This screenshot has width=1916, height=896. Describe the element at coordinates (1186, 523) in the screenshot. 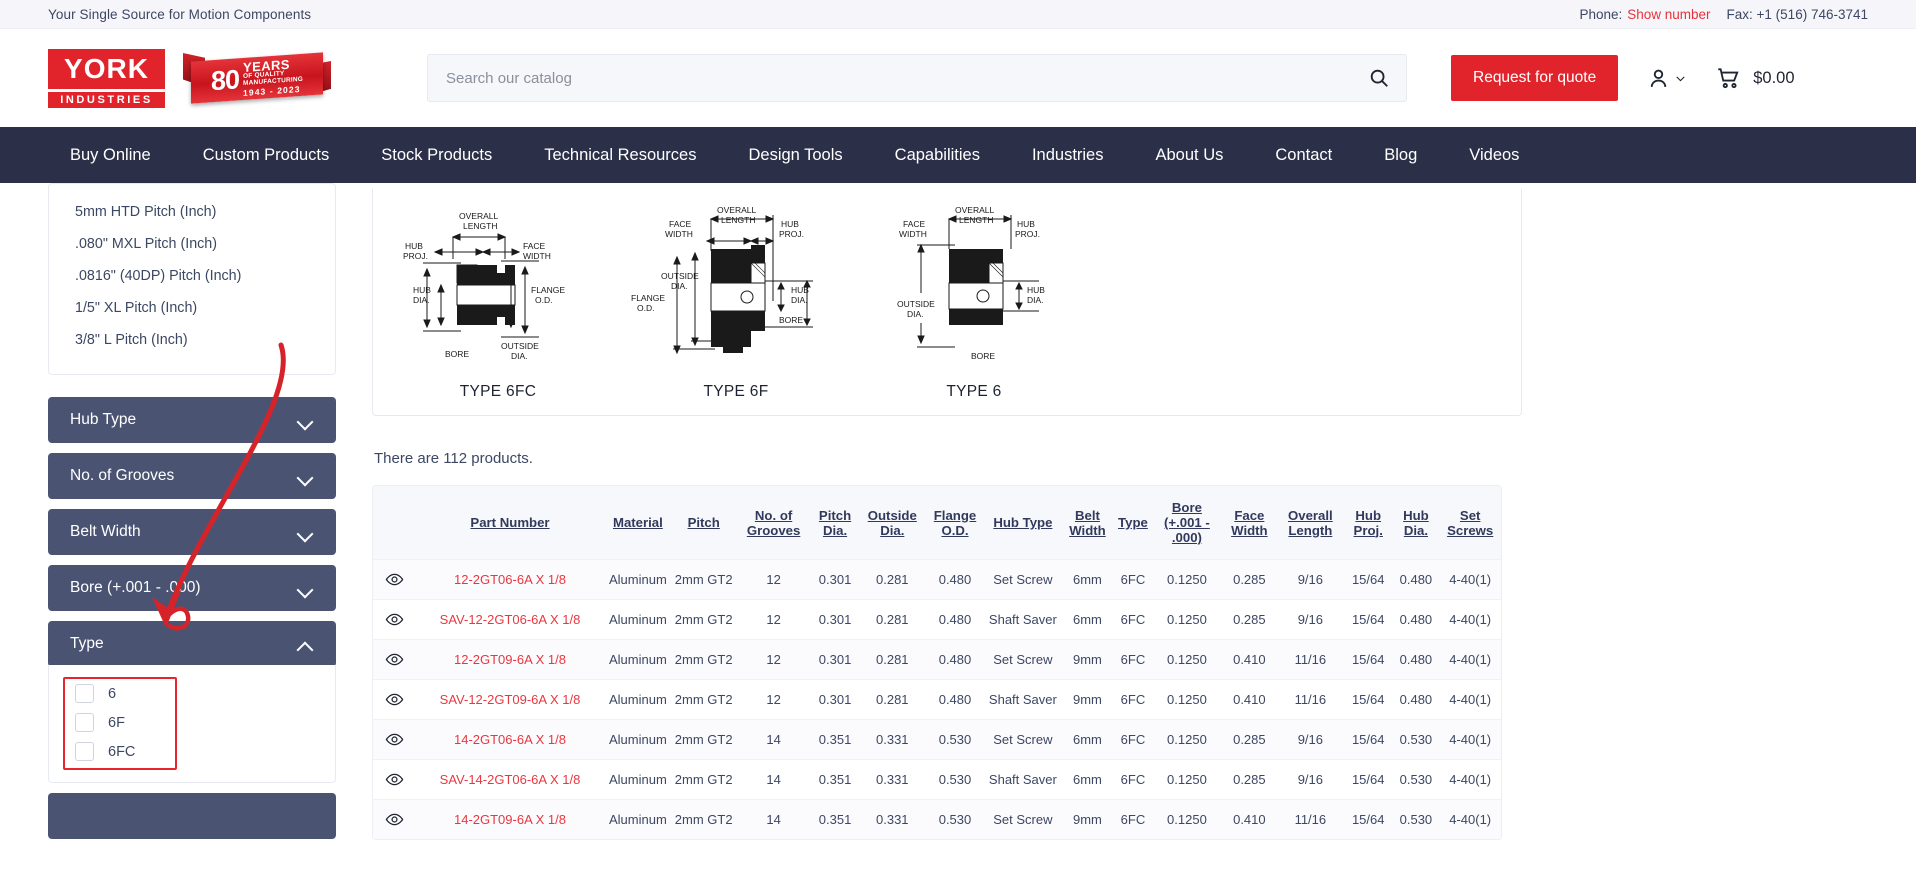

I see `table-header-bore-001-000: Bore (+.001 - .000)` at that location.